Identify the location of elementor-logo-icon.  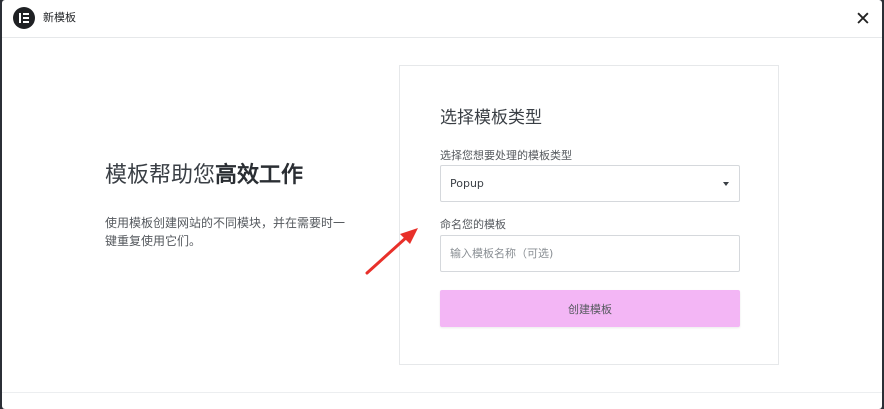
(24, 18).